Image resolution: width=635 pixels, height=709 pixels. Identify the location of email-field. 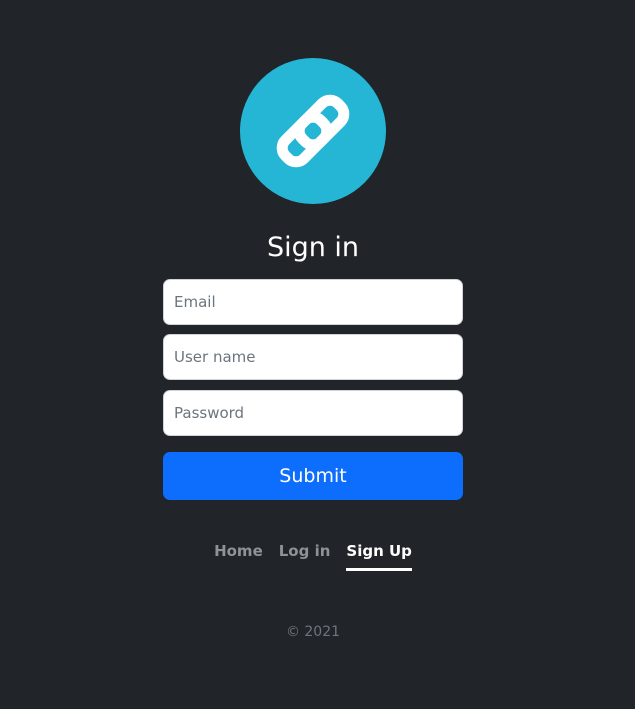
(313, 302).